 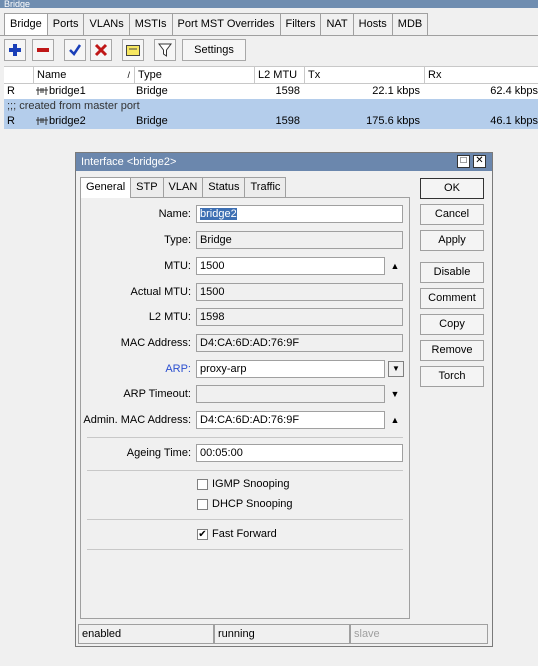 What do you see at coordinates (284, 162) in the screenshot?
I see `dialog-title: Interface <bridge2>` at bounding box center [284, 162].